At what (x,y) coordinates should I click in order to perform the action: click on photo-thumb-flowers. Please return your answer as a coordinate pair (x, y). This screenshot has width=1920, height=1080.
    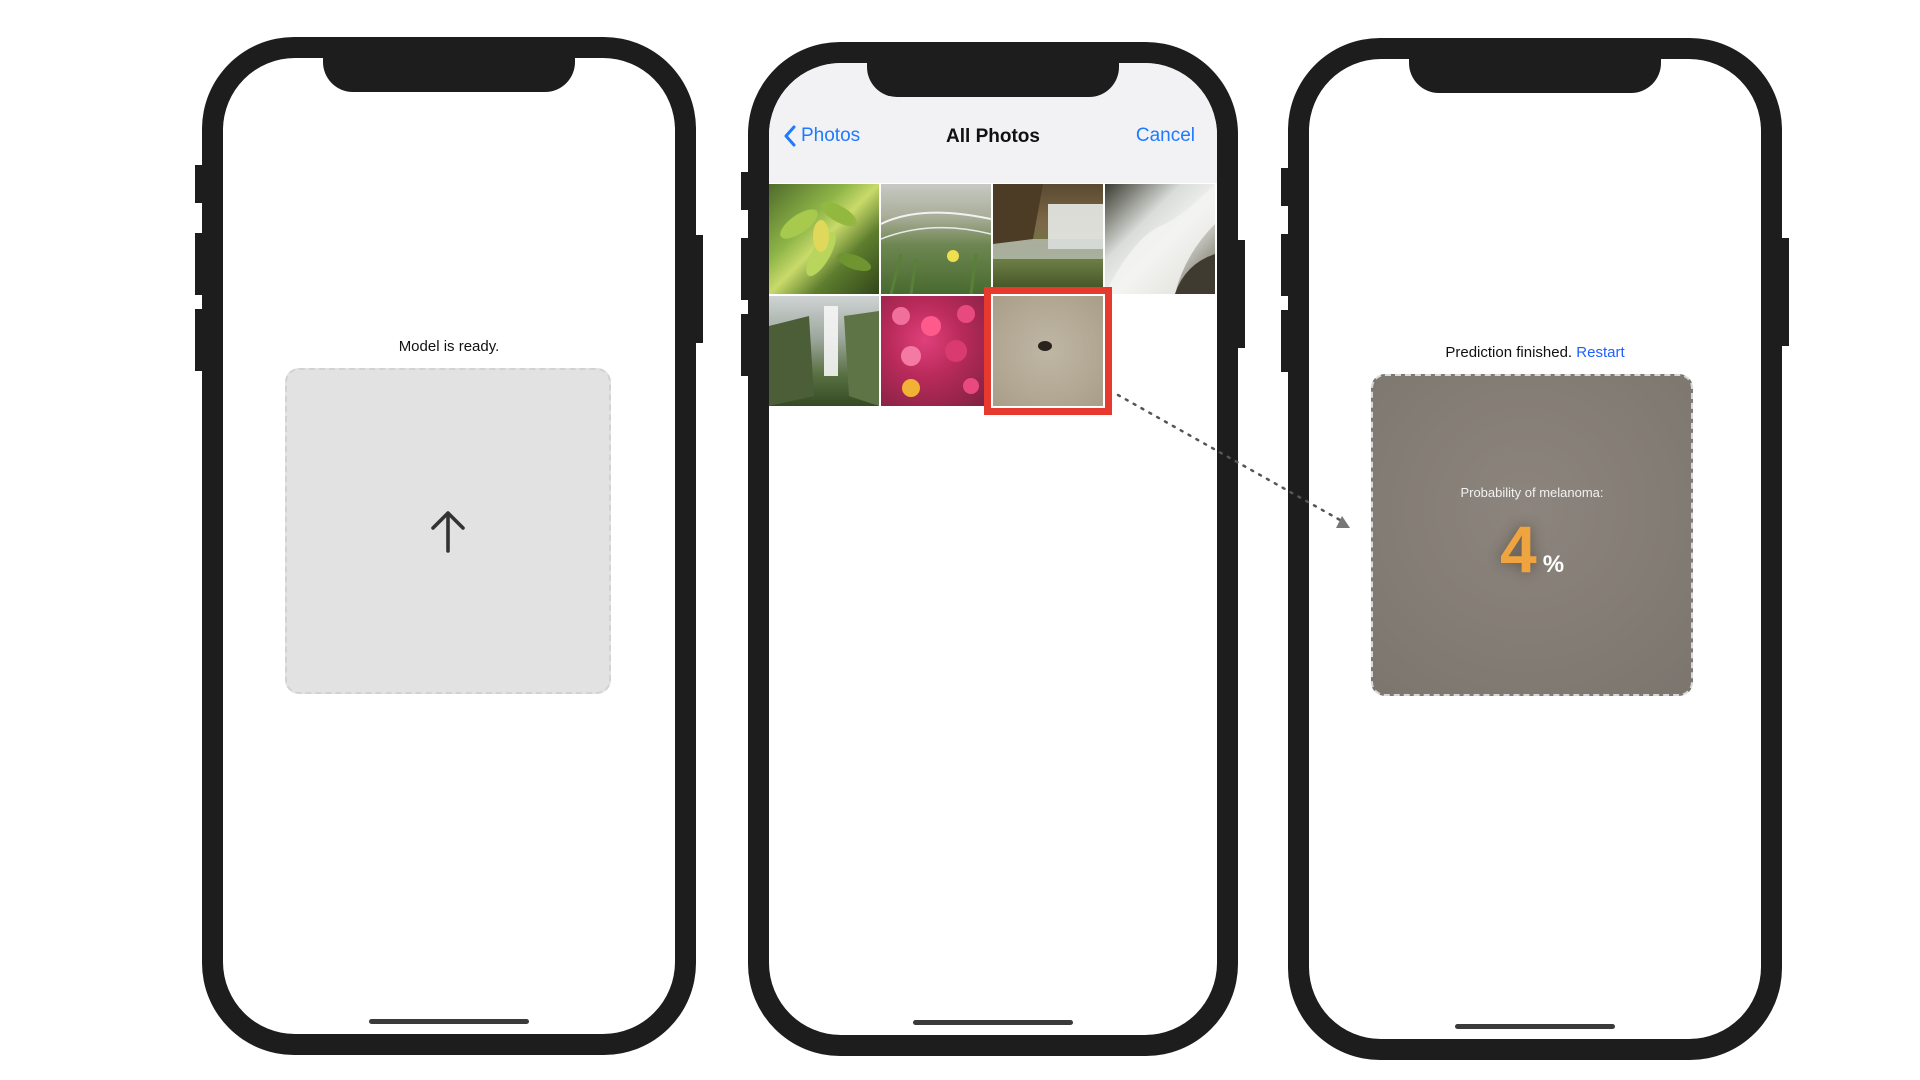
    Looking at the image, I should click on (936, 351).